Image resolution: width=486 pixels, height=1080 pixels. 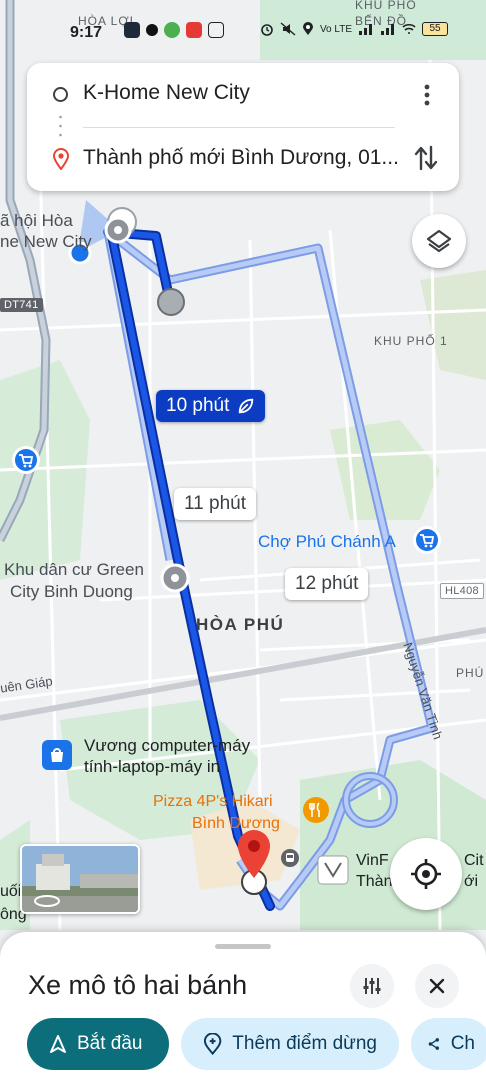 What do you see at coordinates (60, 94) in the screenshot?
I see `origin-circle-icon` at bounding box center [60, 94].